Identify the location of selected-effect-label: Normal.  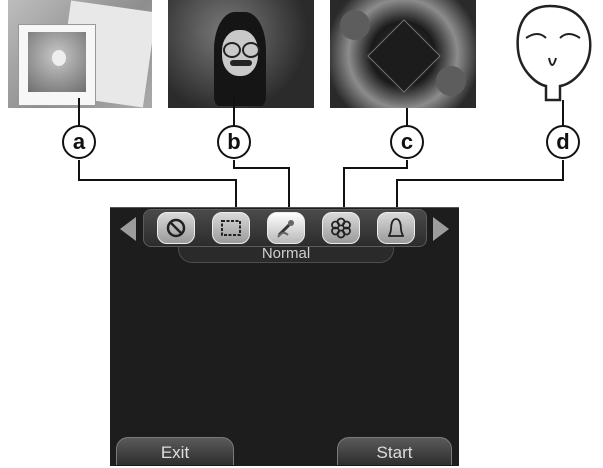
(286, 253).